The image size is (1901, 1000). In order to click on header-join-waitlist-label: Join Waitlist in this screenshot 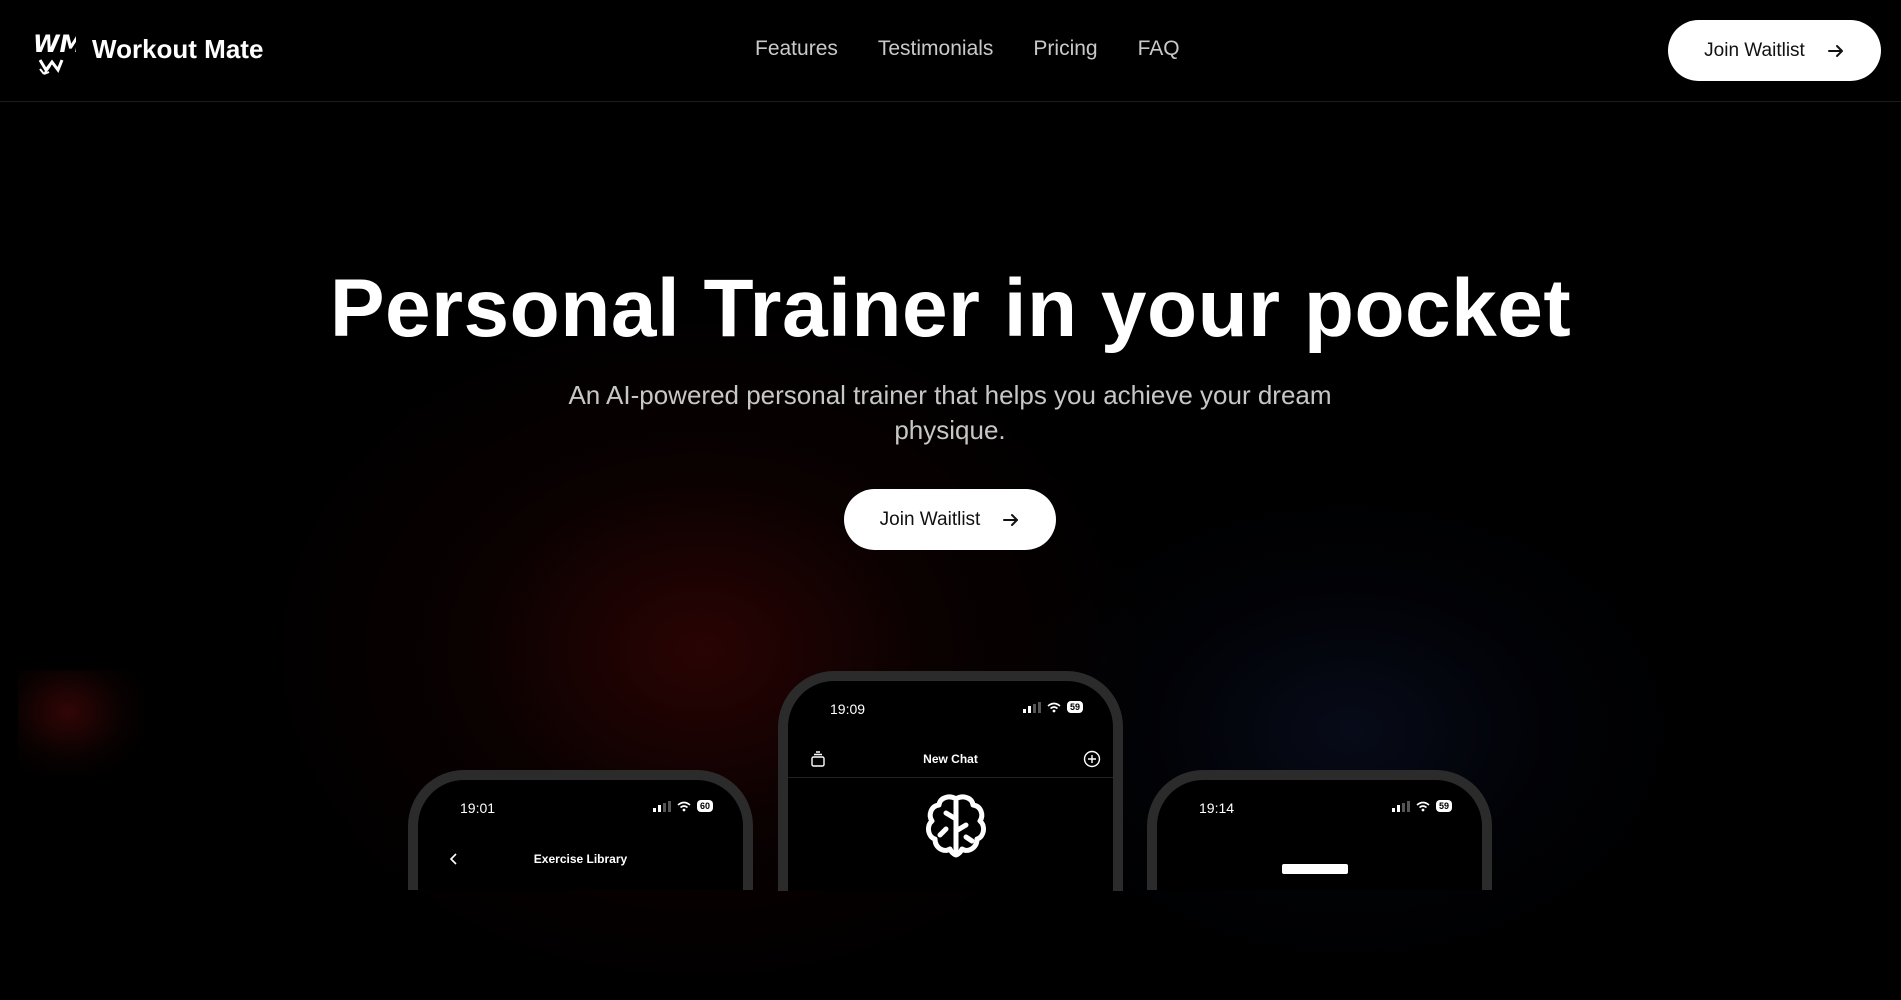, I will do `click(1754, 50)`.